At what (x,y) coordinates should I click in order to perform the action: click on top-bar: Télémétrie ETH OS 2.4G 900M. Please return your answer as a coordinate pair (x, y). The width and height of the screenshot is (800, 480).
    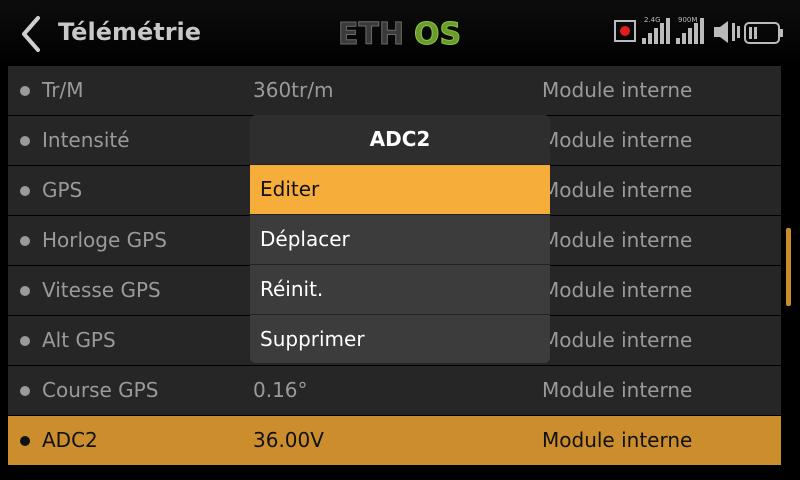
    Looking at the image, I should click on (400, 33).